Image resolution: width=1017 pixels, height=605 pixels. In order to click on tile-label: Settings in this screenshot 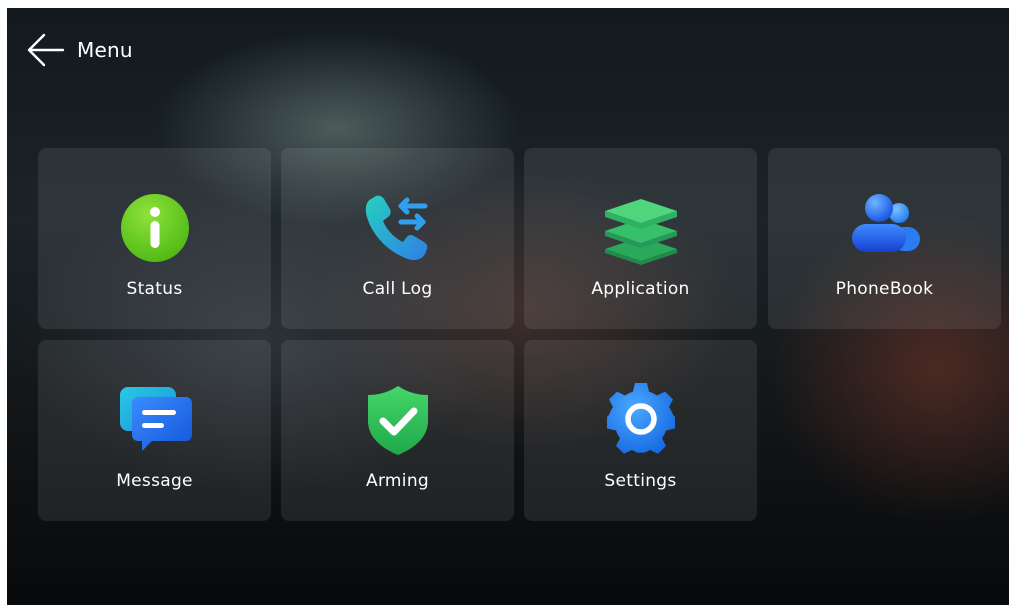, I will do `click(640, 481)`.